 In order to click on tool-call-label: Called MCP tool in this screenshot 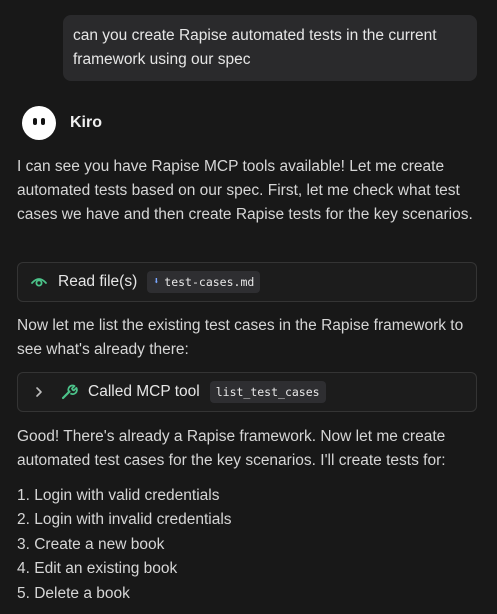, I will do `click(144, 391)`.